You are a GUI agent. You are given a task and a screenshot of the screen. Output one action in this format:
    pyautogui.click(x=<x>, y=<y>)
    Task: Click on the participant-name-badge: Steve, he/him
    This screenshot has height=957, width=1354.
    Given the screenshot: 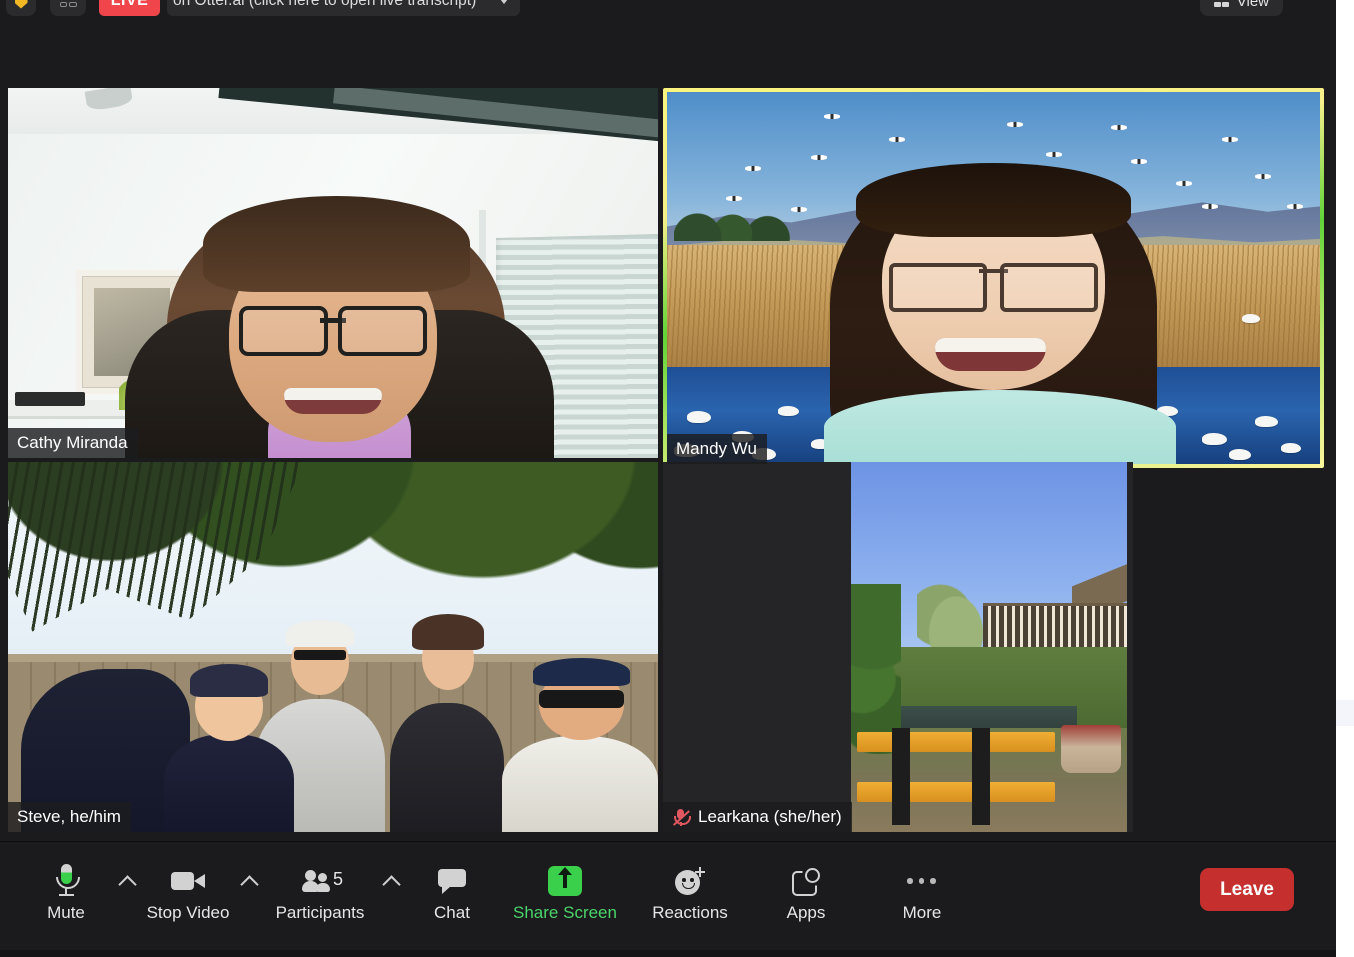 What is the action you would take?
    pyautogui.click(x=69, y=817)
    